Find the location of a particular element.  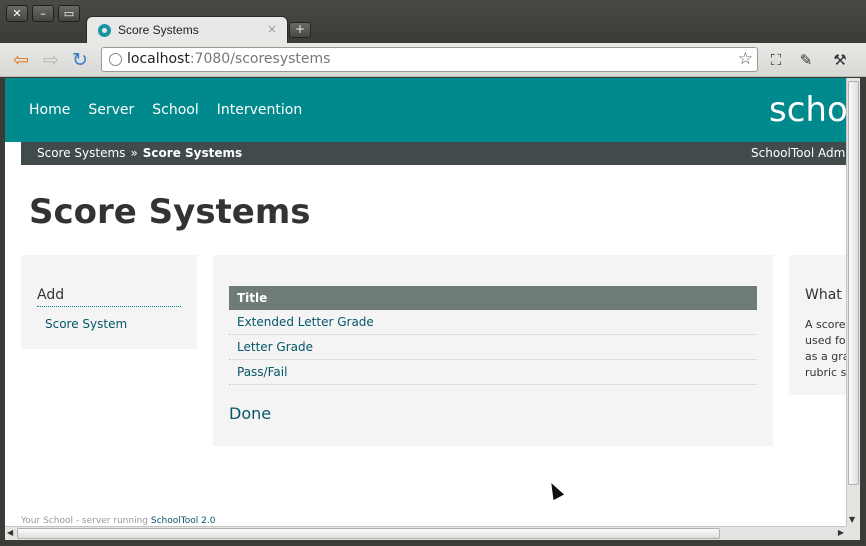

window-maximize-button: ▭ is located at coordinates (69, 13).